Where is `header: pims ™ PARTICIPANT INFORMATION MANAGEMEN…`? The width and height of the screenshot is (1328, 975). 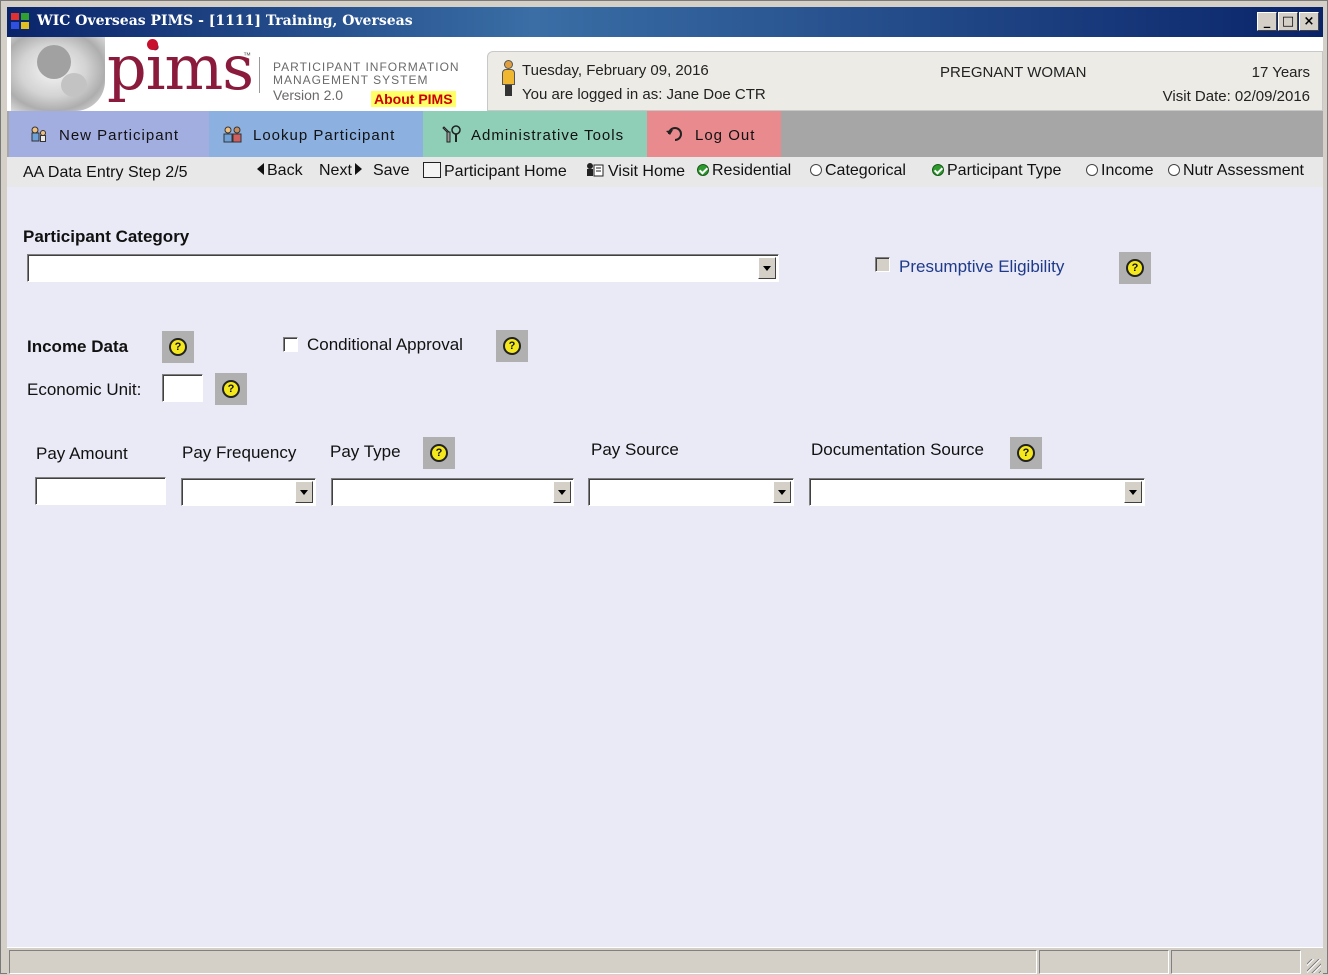 header: pims ™ PARTICIPANT INFORMATION MANAGEMEN… is located at coordinates (665, 71).